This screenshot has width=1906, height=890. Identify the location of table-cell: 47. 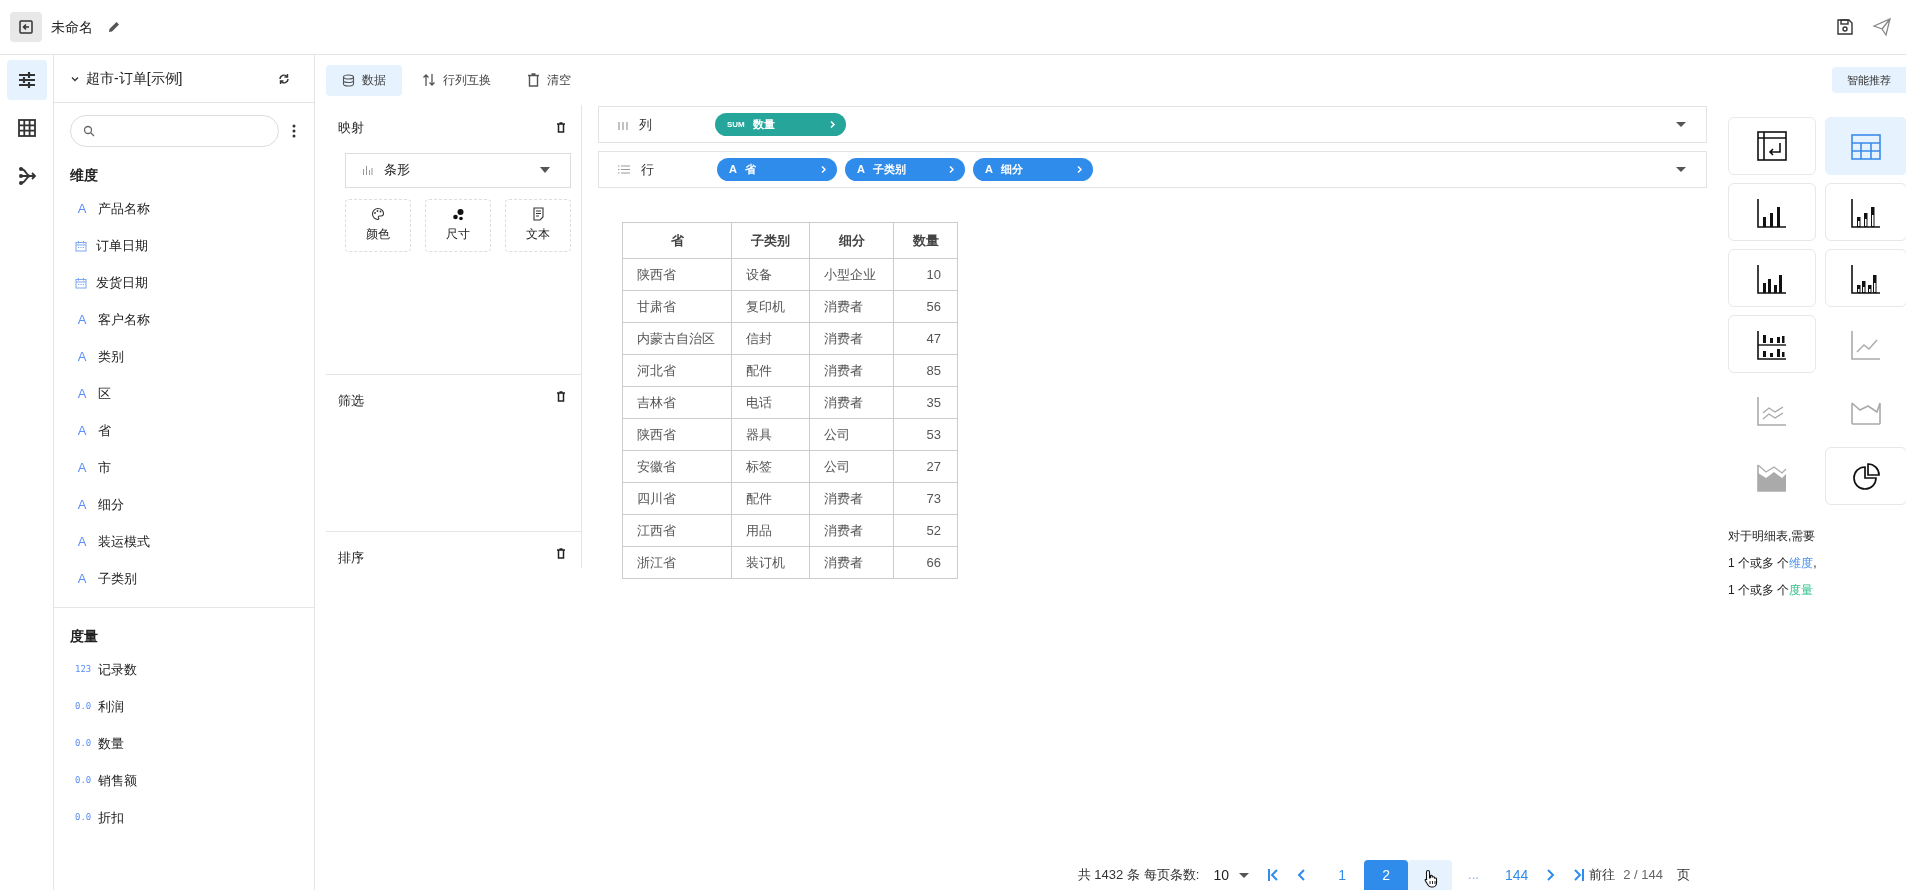
(925, 338).